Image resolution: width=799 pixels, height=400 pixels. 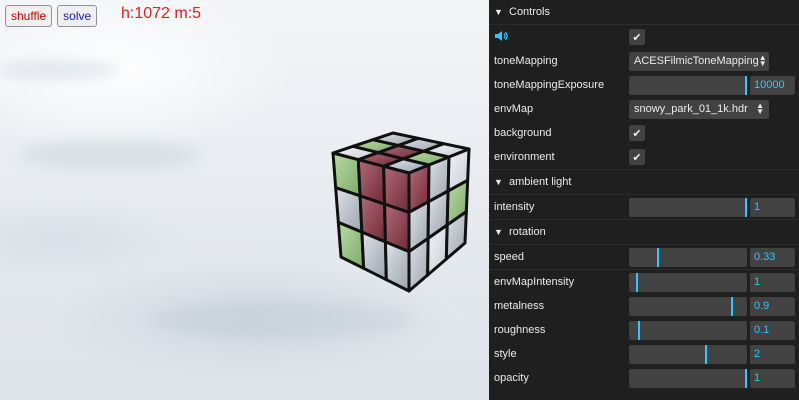 I want to click on background-row: background ✔, so click(x=644, y=133).